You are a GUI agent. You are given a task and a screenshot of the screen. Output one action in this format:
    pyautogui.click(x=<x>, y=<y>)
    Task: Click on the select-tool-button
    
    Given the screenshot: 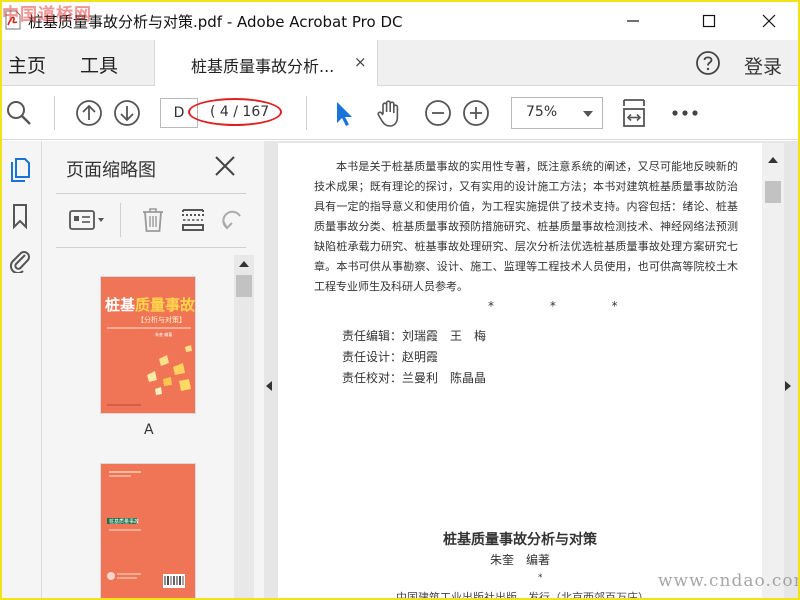 What is the action you would take?
    pyautogui.click(x=343, y=113)
    